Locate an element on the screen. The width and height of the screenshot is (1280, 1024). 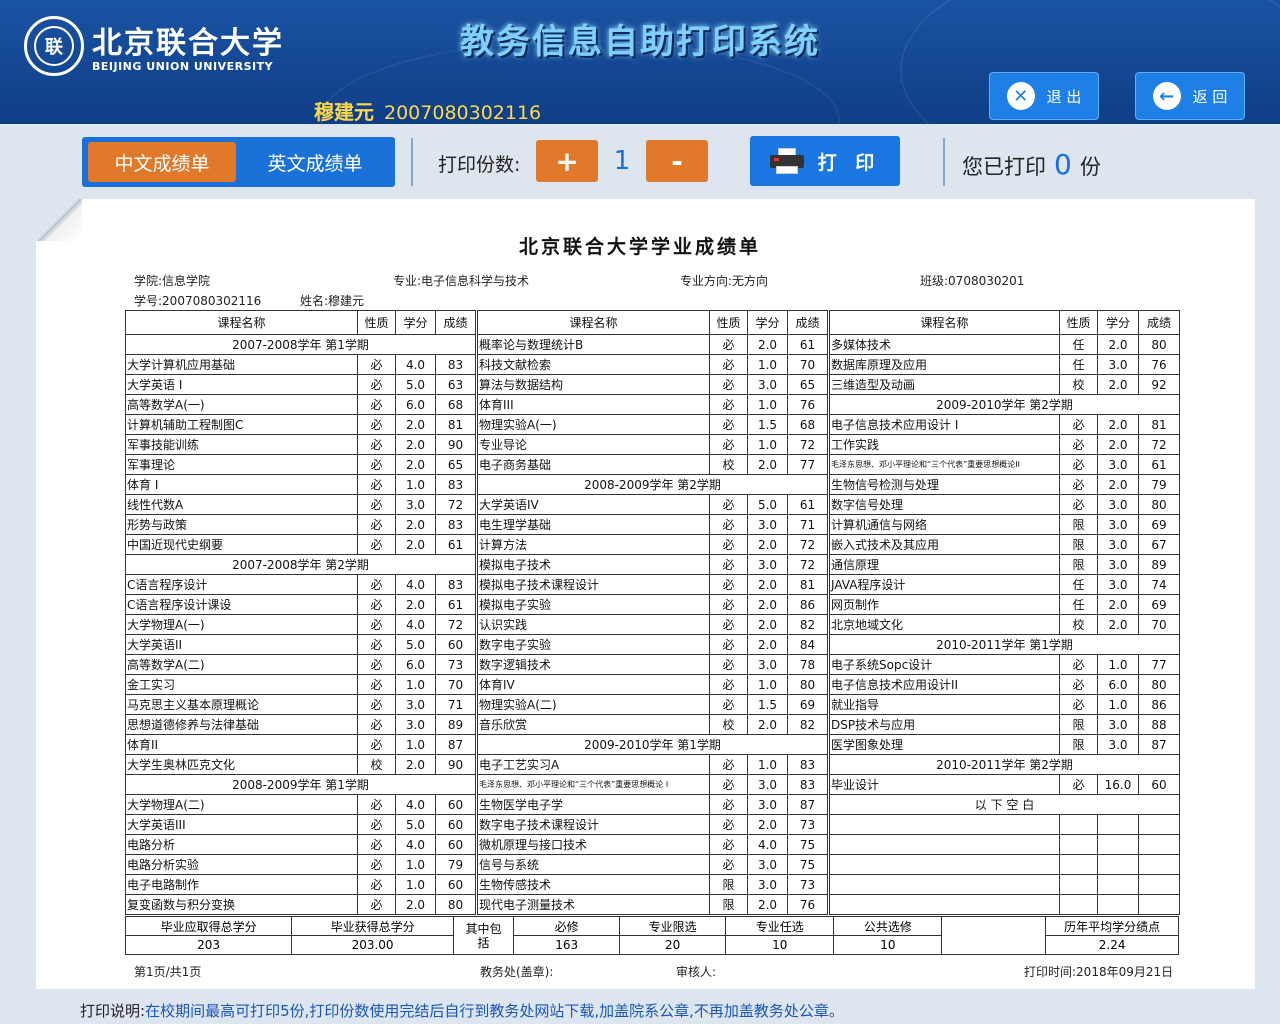
course-name: 音乐欣赏 is located at coordinates (593, 724).